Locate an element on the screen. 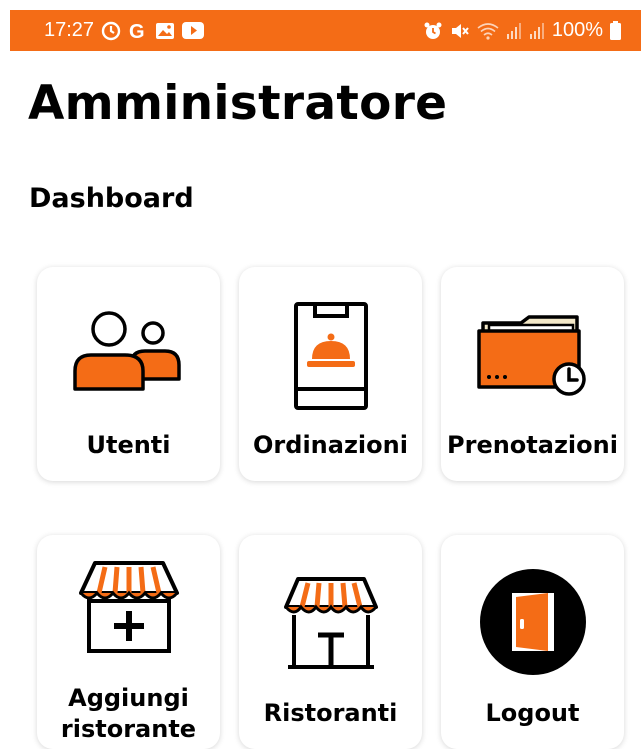 The width and height of the screenshot is (643, 749). page-title: Amministratore is located at coordinates (238, 103).